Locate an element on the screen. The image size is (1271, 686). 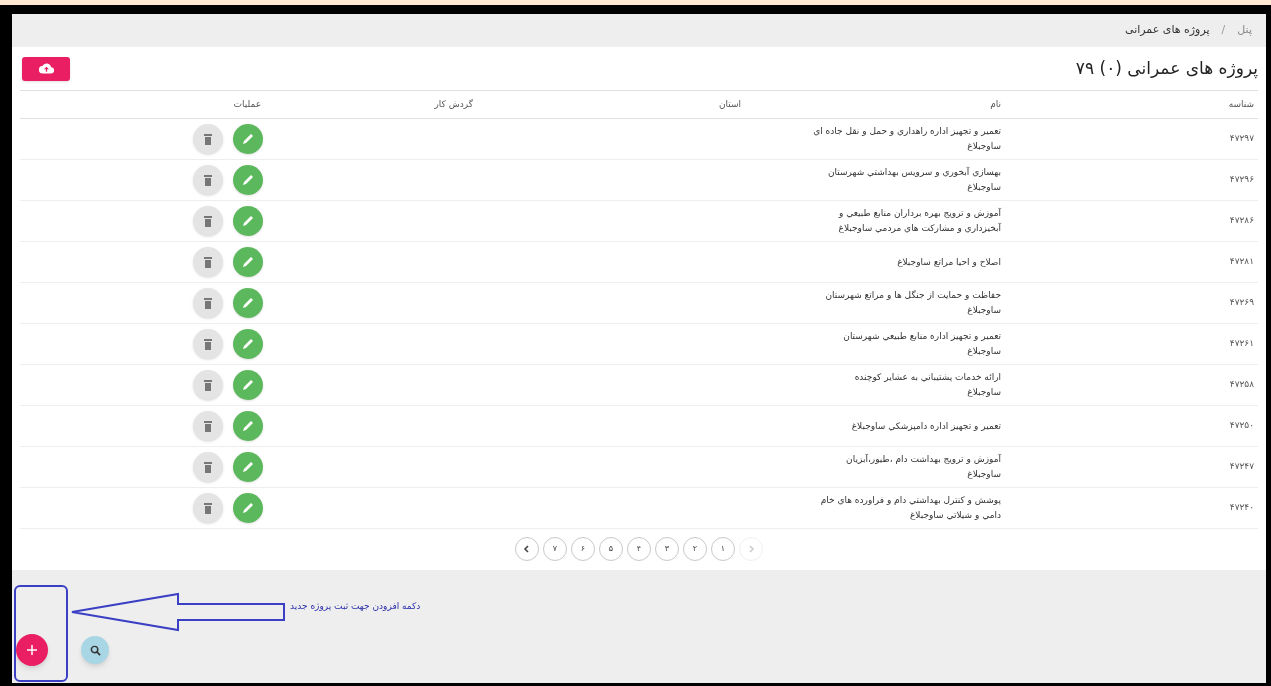
column-header: گردش کار is located at coordinates (453, 103).